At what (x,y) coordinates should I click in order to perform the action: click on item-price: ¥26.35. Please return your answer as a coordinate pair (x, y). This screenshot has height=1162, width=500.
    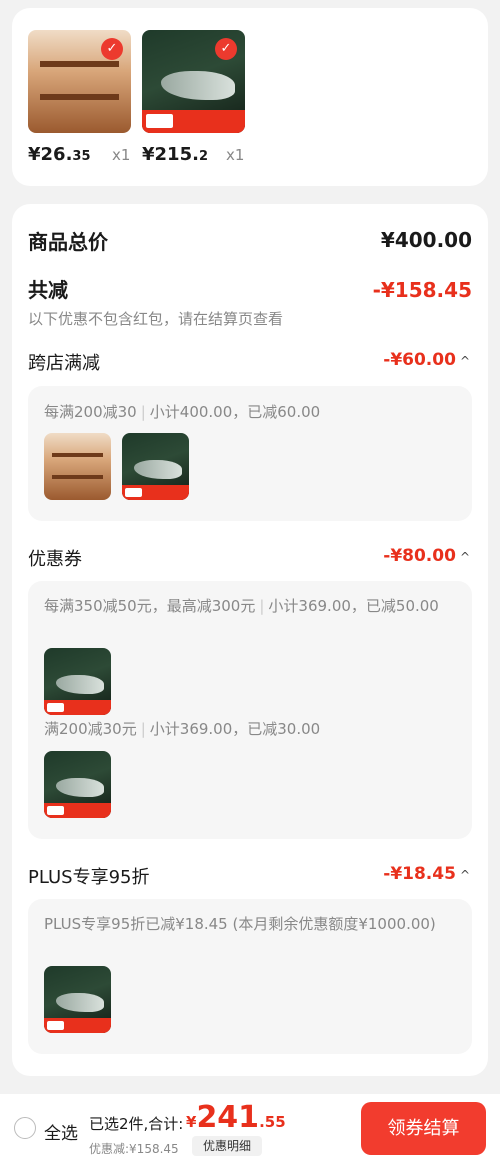
    Looking at the image, I should click on (59, 154).